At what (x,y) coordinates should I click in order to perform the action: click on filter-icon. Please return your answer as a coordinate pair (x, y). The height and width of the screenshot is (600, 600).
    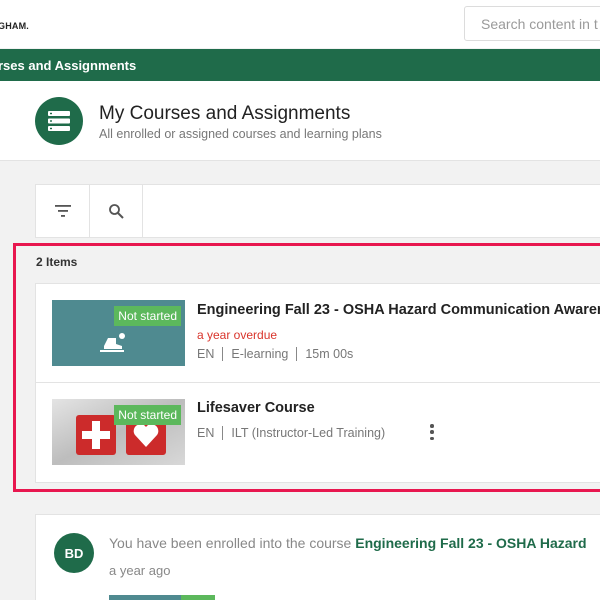
    Looking at the image, I should click on (62, 211).